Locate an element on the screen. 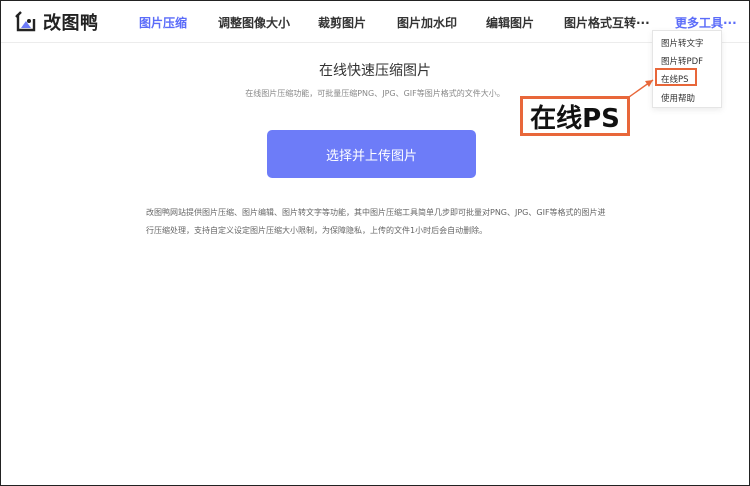  page-title: 在线快速压缩图片 is located at coordinates (375, 71).